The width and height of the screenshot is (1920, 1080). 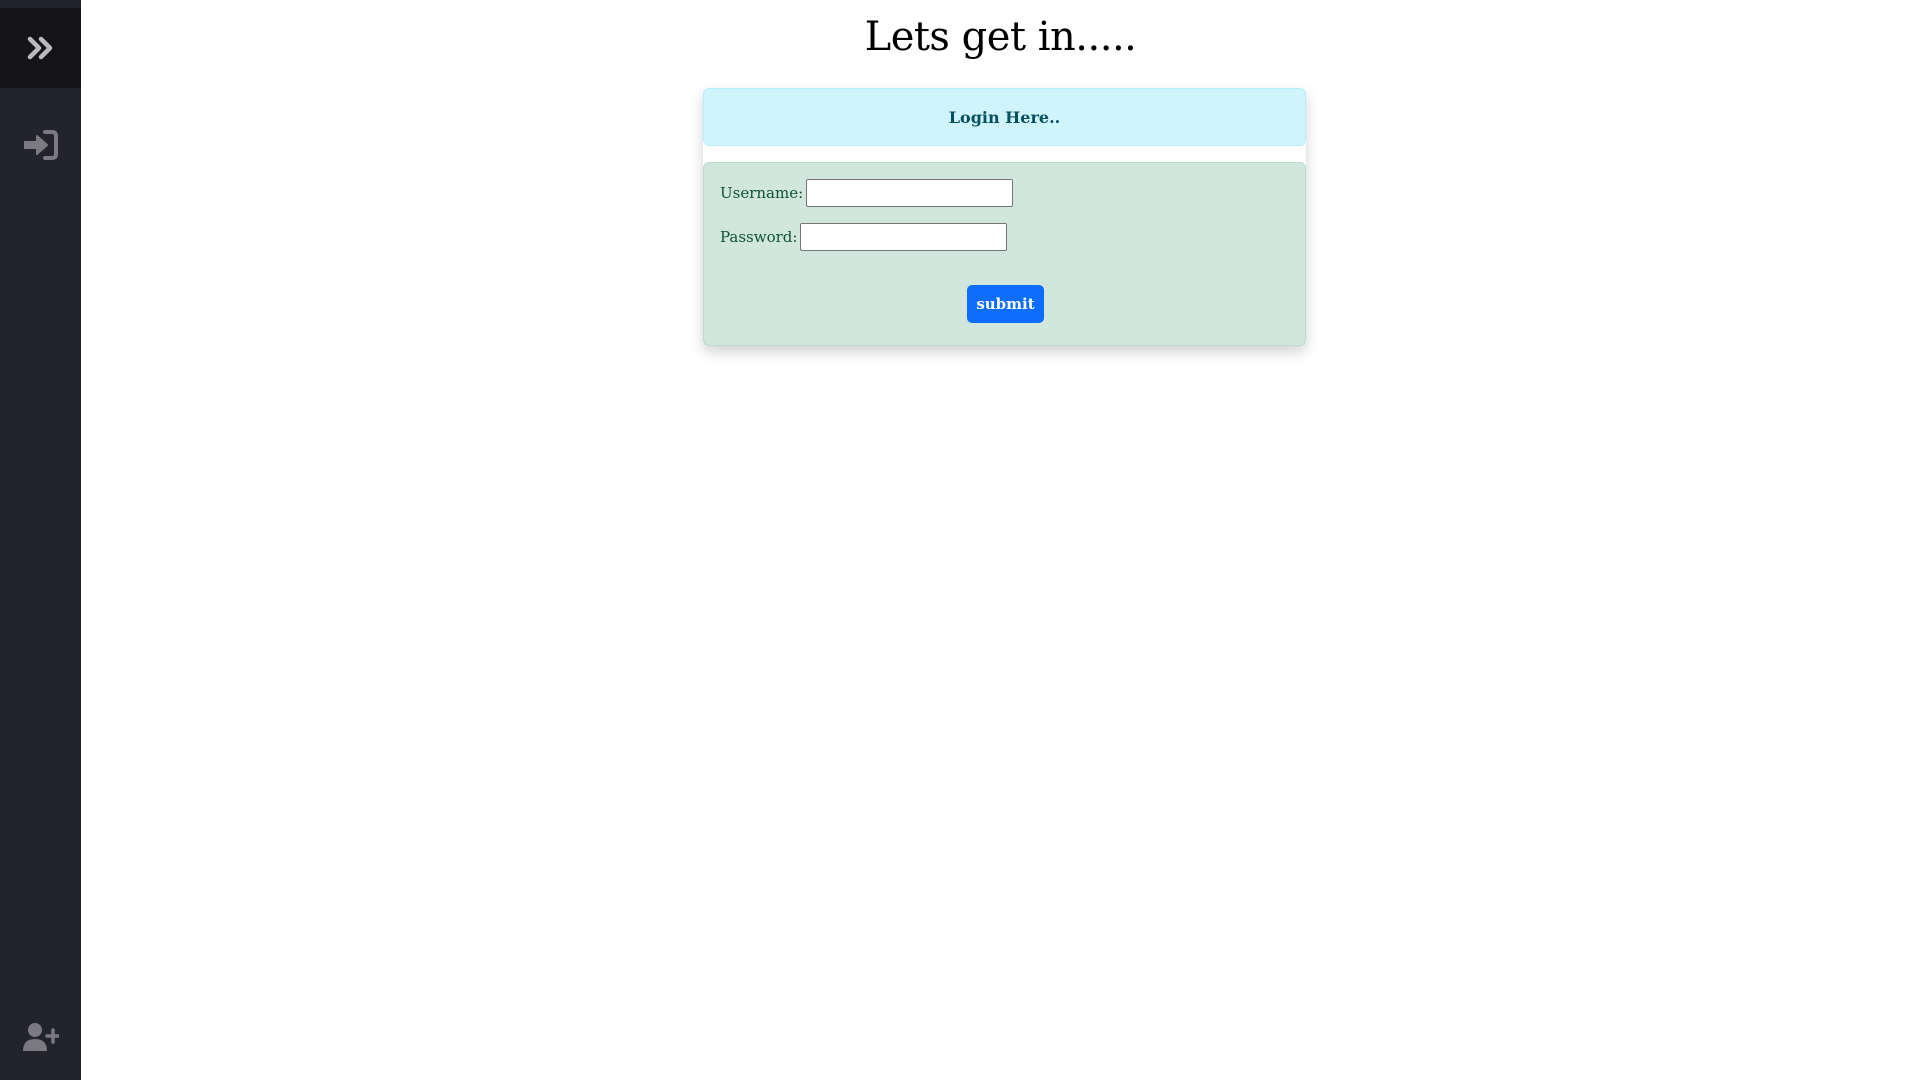 What do you see at coordinates (1004, 117) in the screenshot?
I see `login-card-header: Login Here..` at bounding box center [1004, 117].